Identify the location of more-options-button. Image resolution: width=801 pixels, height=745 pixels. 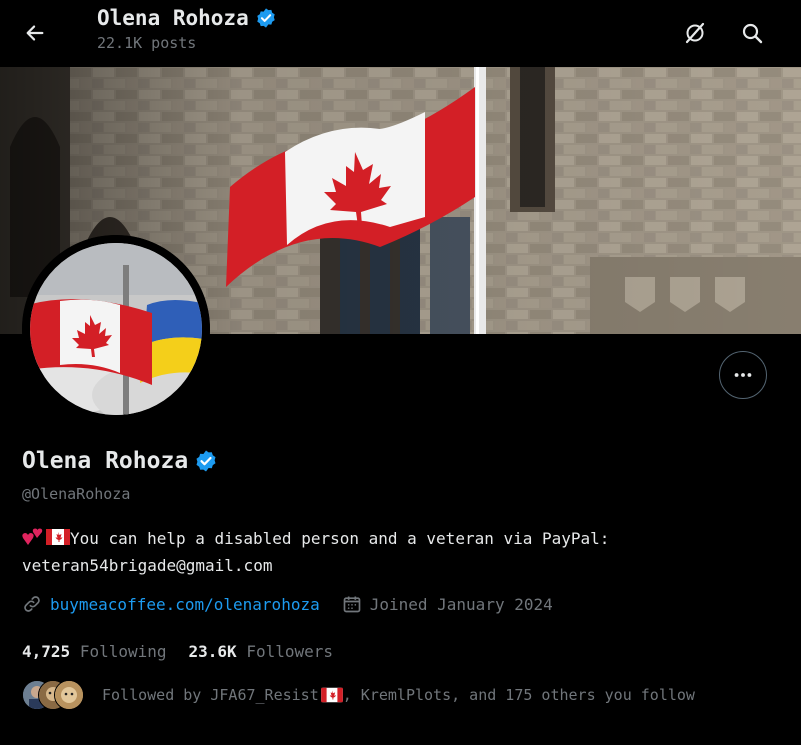
(743, 375).